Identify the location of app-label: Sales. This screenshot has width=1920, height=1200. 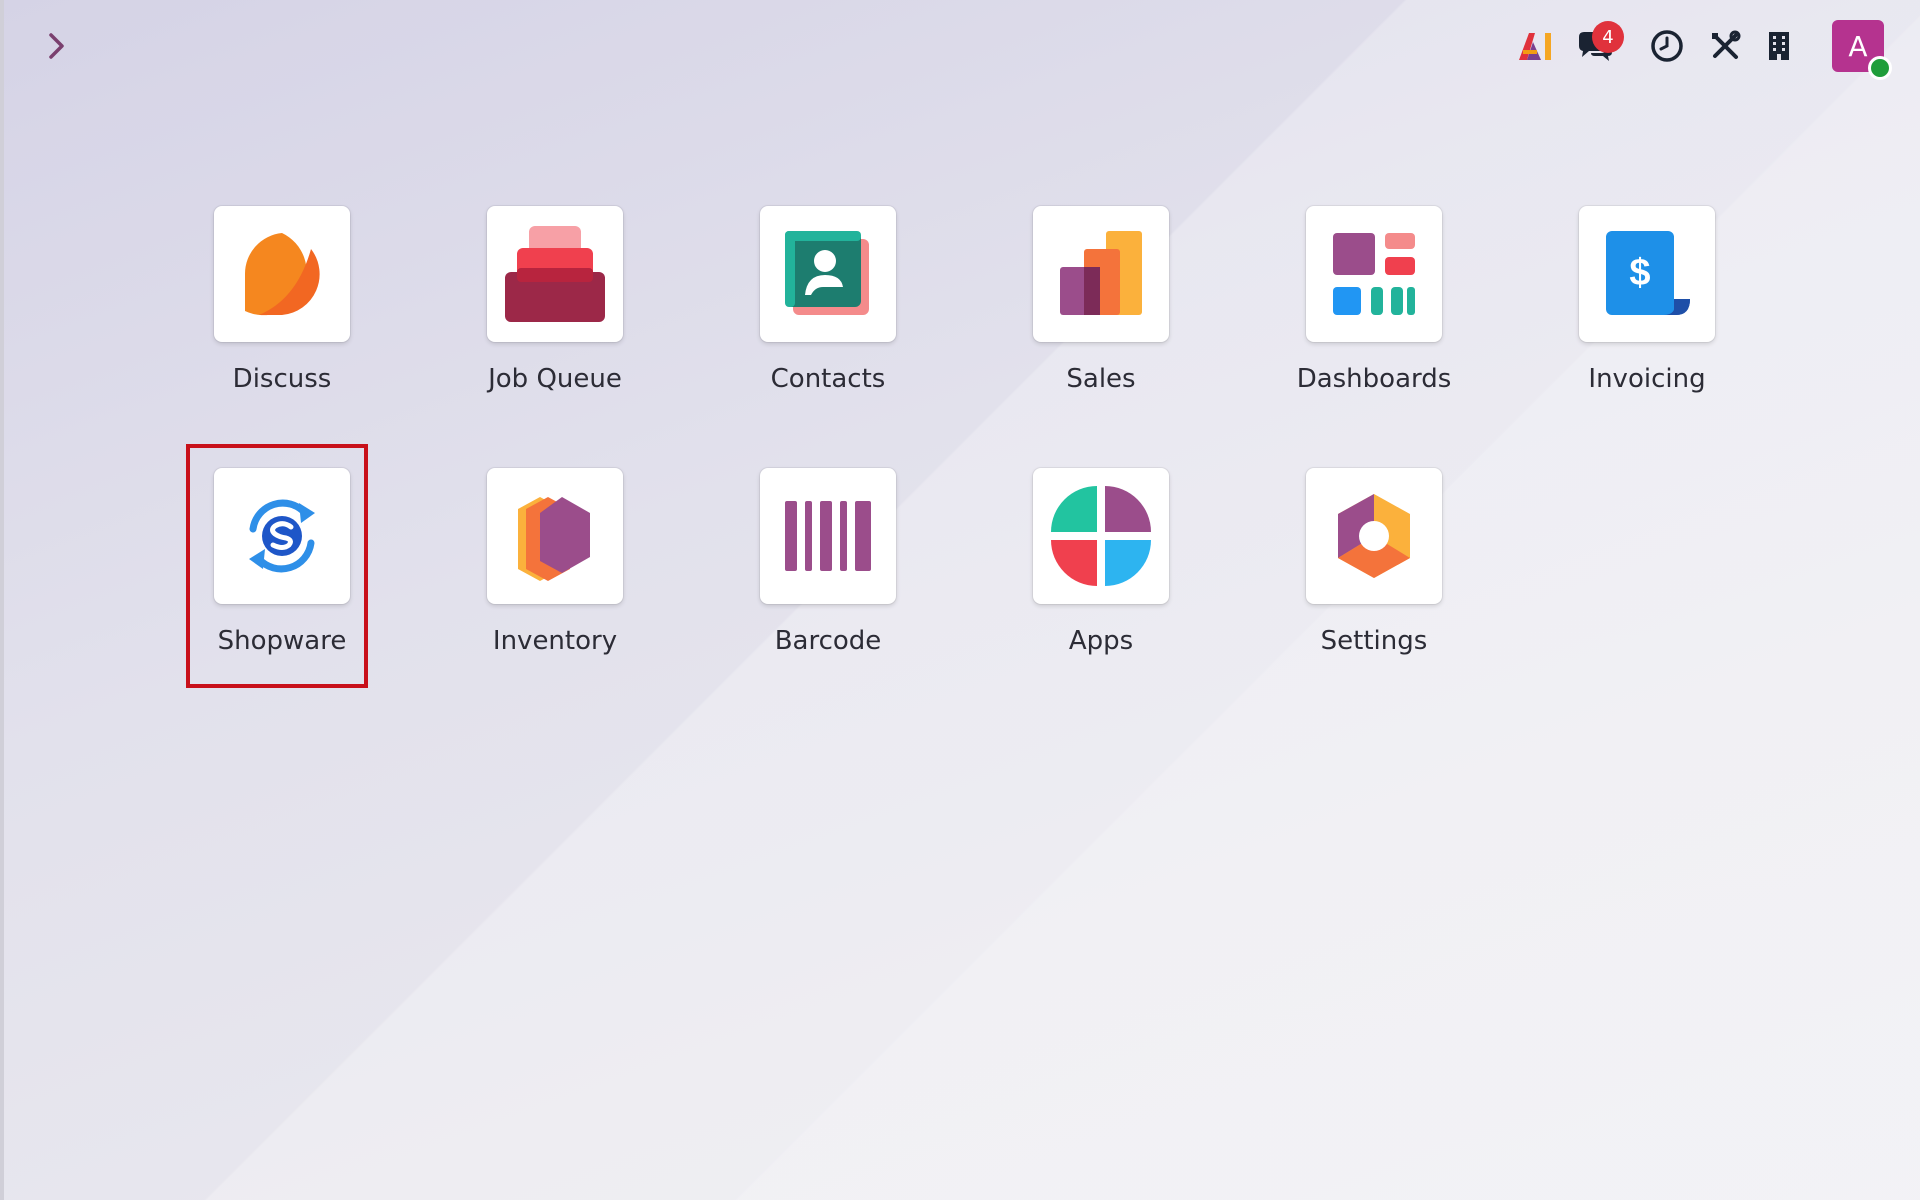
(1101, 379).